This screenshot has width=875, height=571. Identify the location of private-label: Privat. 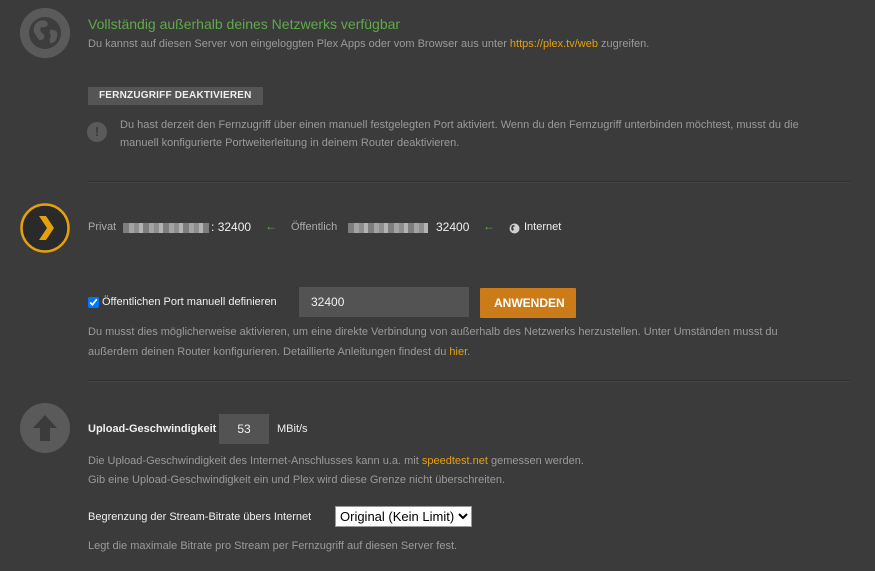
(102, 227).